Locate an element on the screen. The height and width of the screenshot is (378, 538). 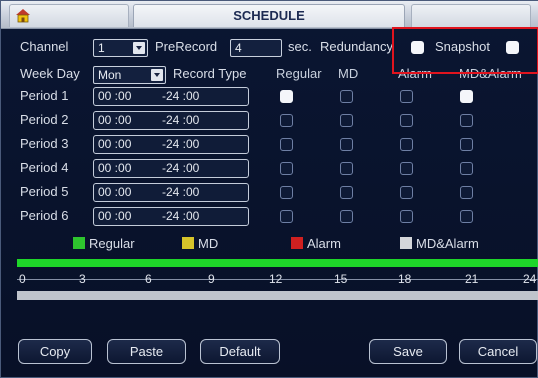
paste-button: Paste is located at coordinates (146, 351).